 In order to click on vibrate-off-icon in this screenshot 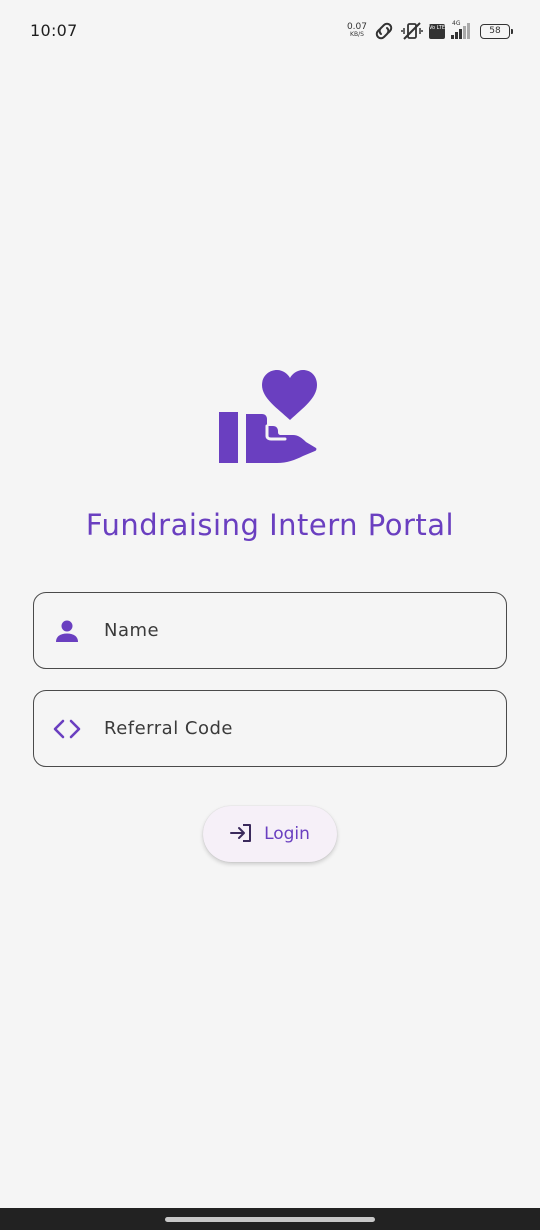, I will do `click(412, 31)`.